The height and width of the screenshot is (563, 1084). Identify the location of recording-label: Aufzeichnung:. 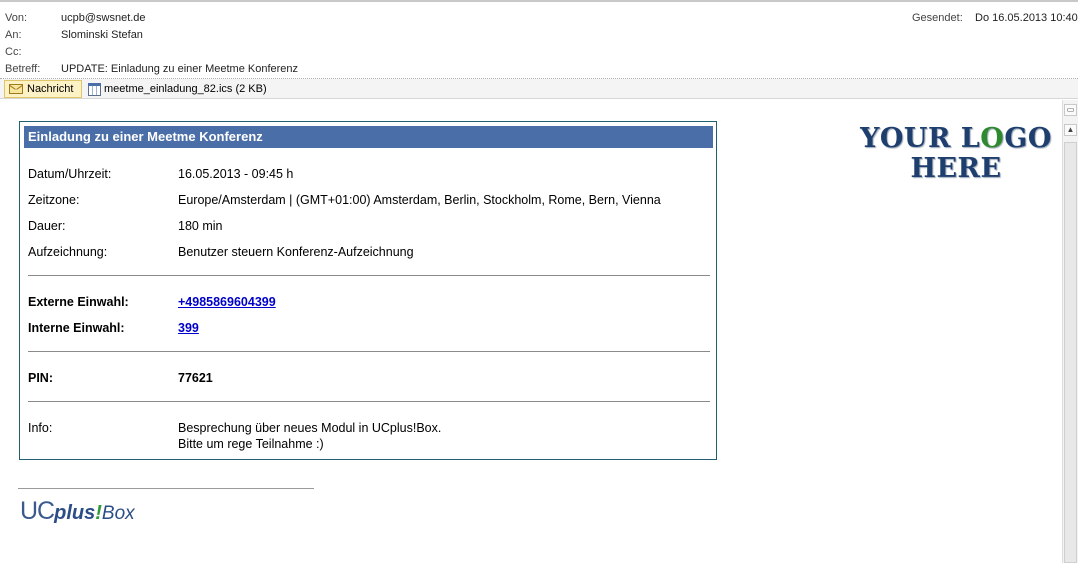
(68, 252).